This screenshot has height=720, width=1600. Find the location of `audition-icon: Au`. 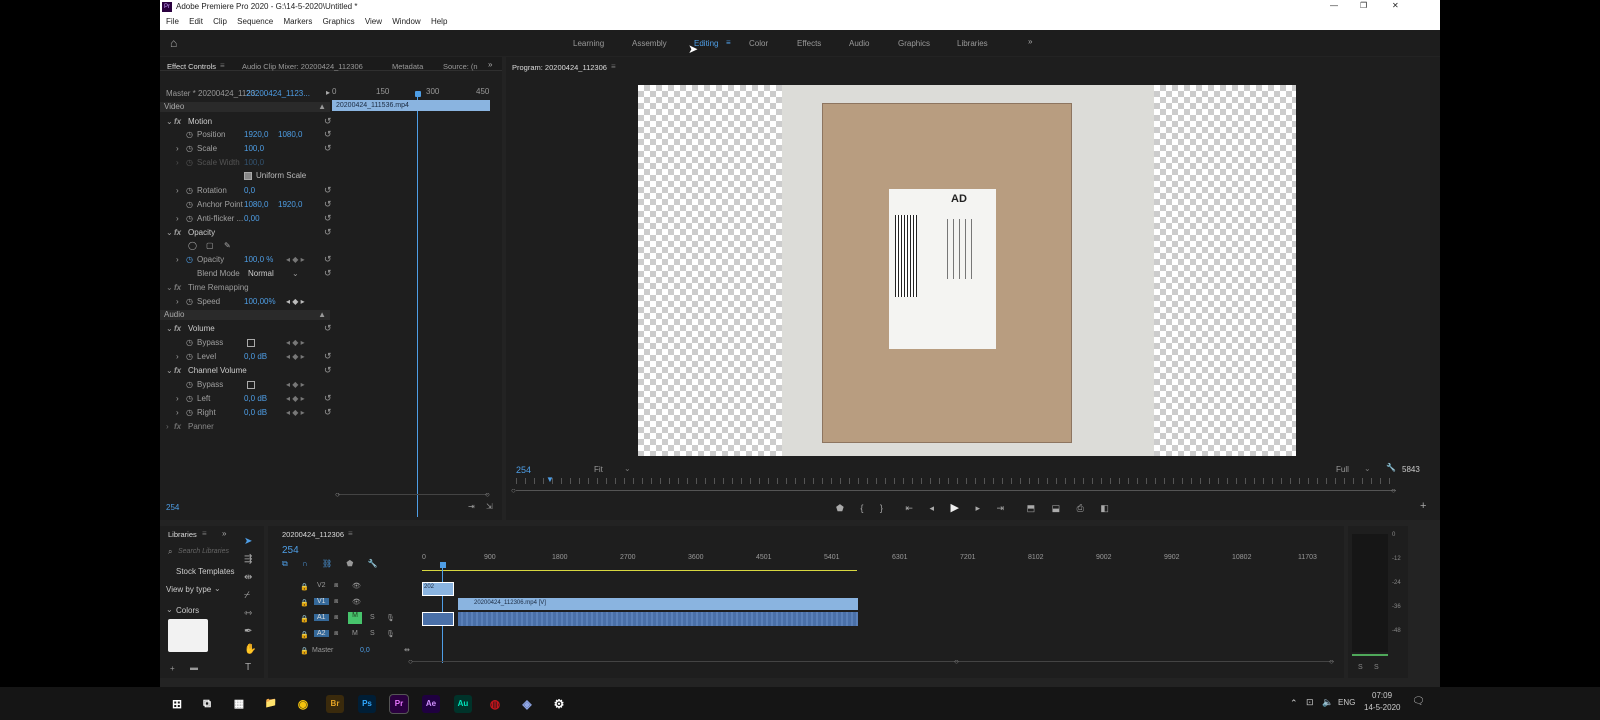

audition-icon: Au is located at coordinates (463, 704).